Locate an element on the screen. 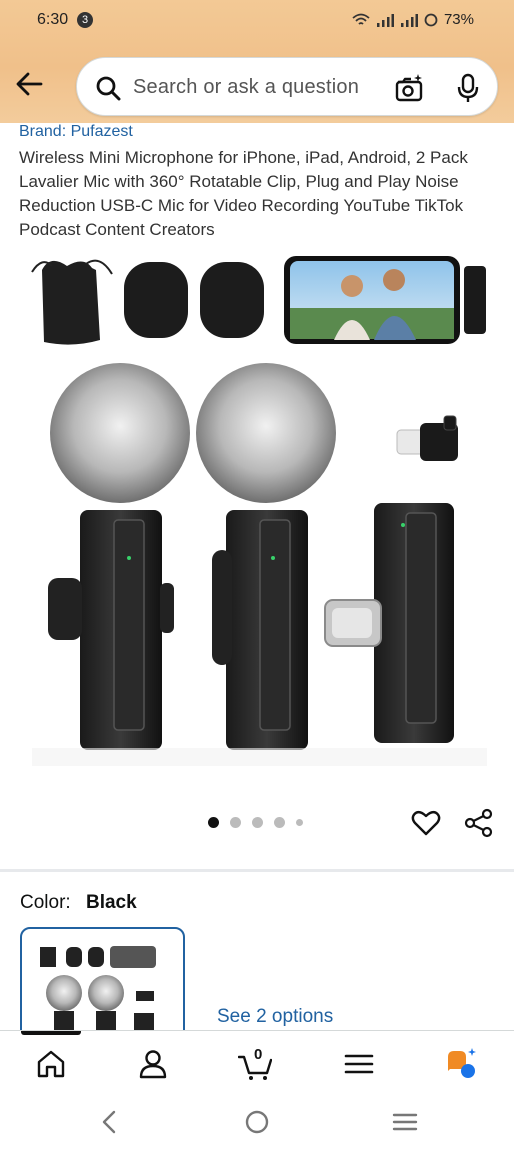  notification-count-badge: 3 is located at coordinates (85, 20).